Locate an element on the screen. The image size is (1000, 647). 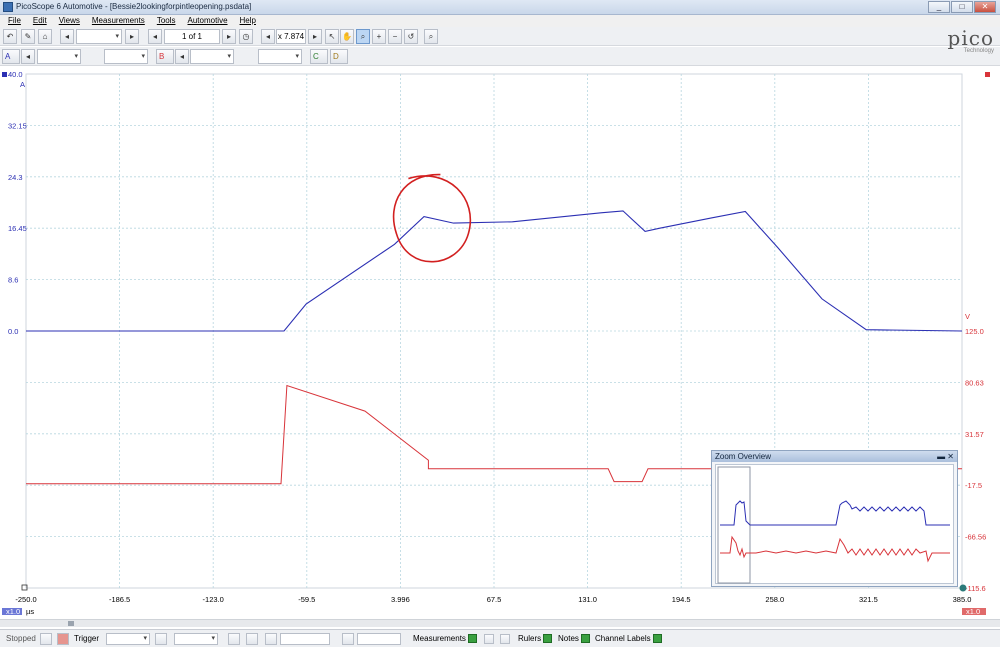
maximize-button: □ is located at coordinates (962, 7).